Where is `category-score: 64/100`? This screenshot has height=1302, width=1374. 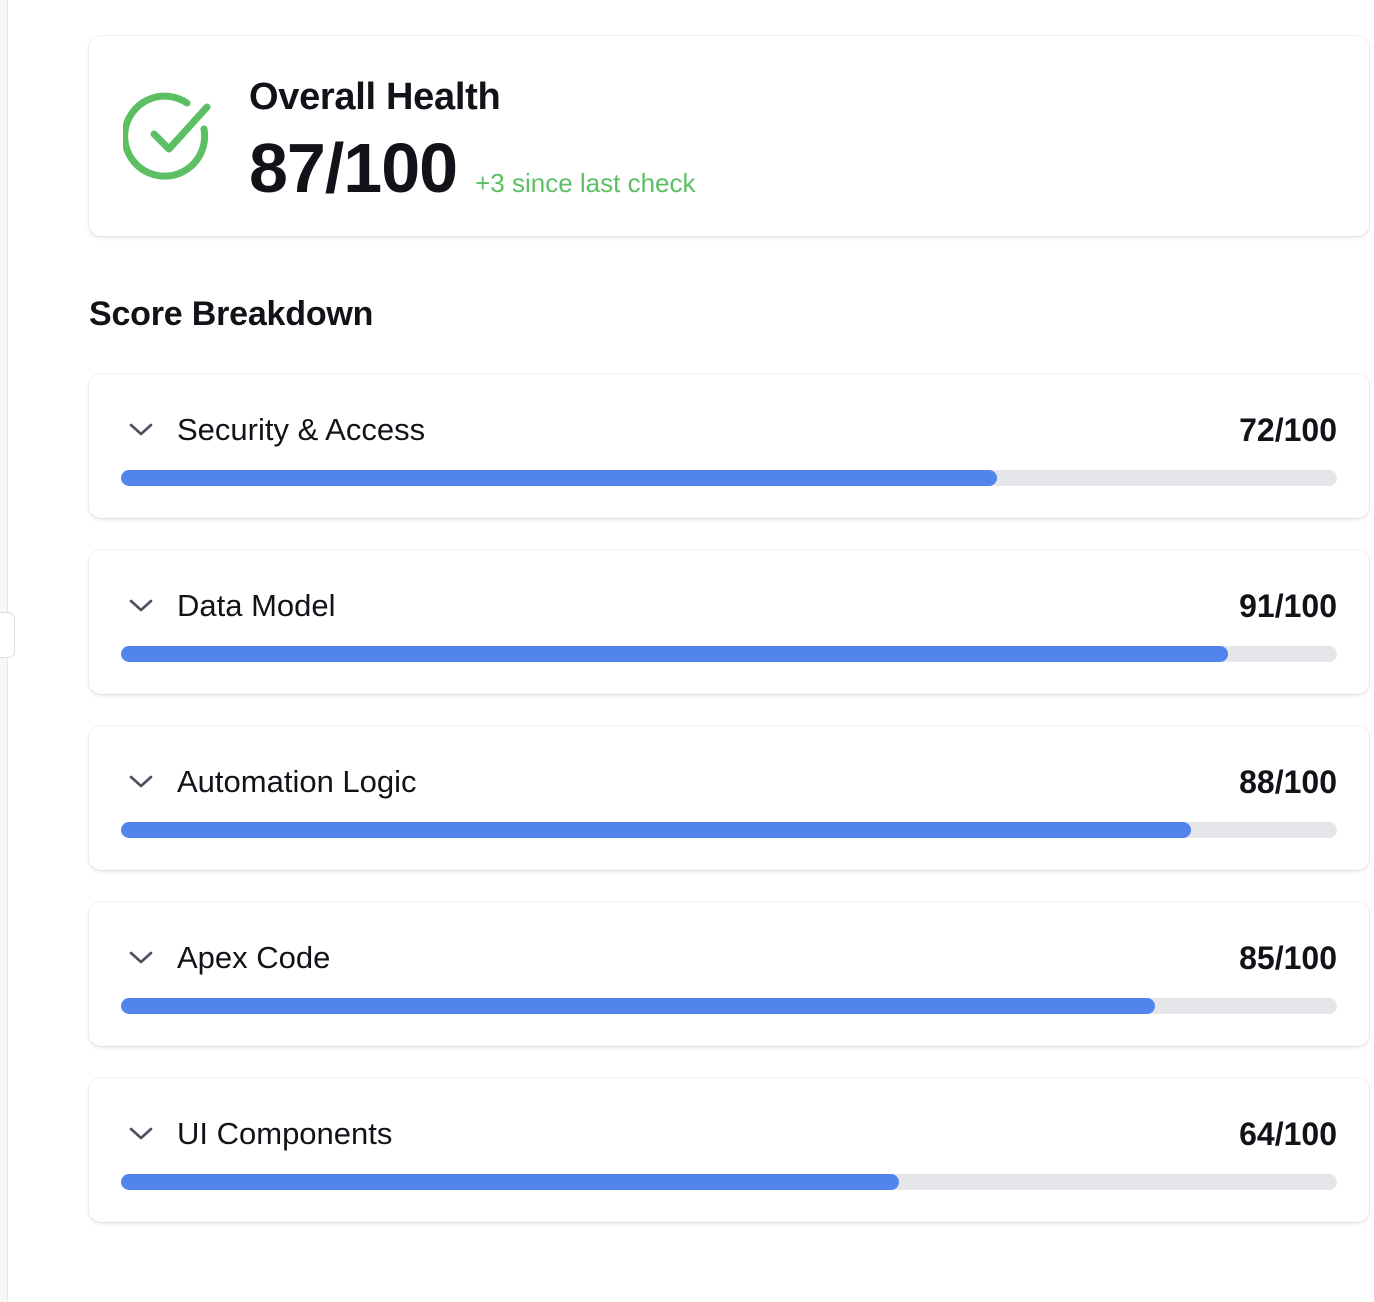 category-score: 64/100 is located at coordinates (1288, 1134).